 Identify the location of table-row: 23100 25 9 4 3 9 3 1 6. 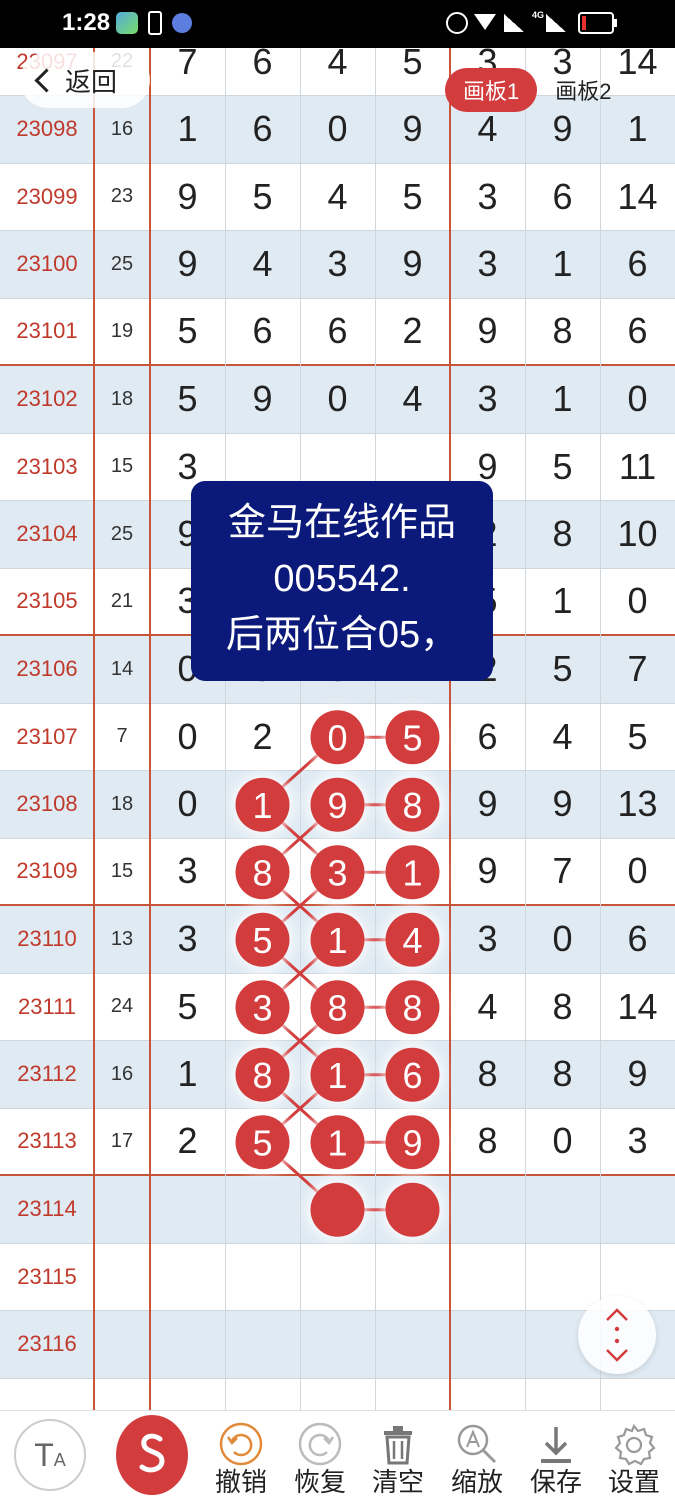
(337, 265).